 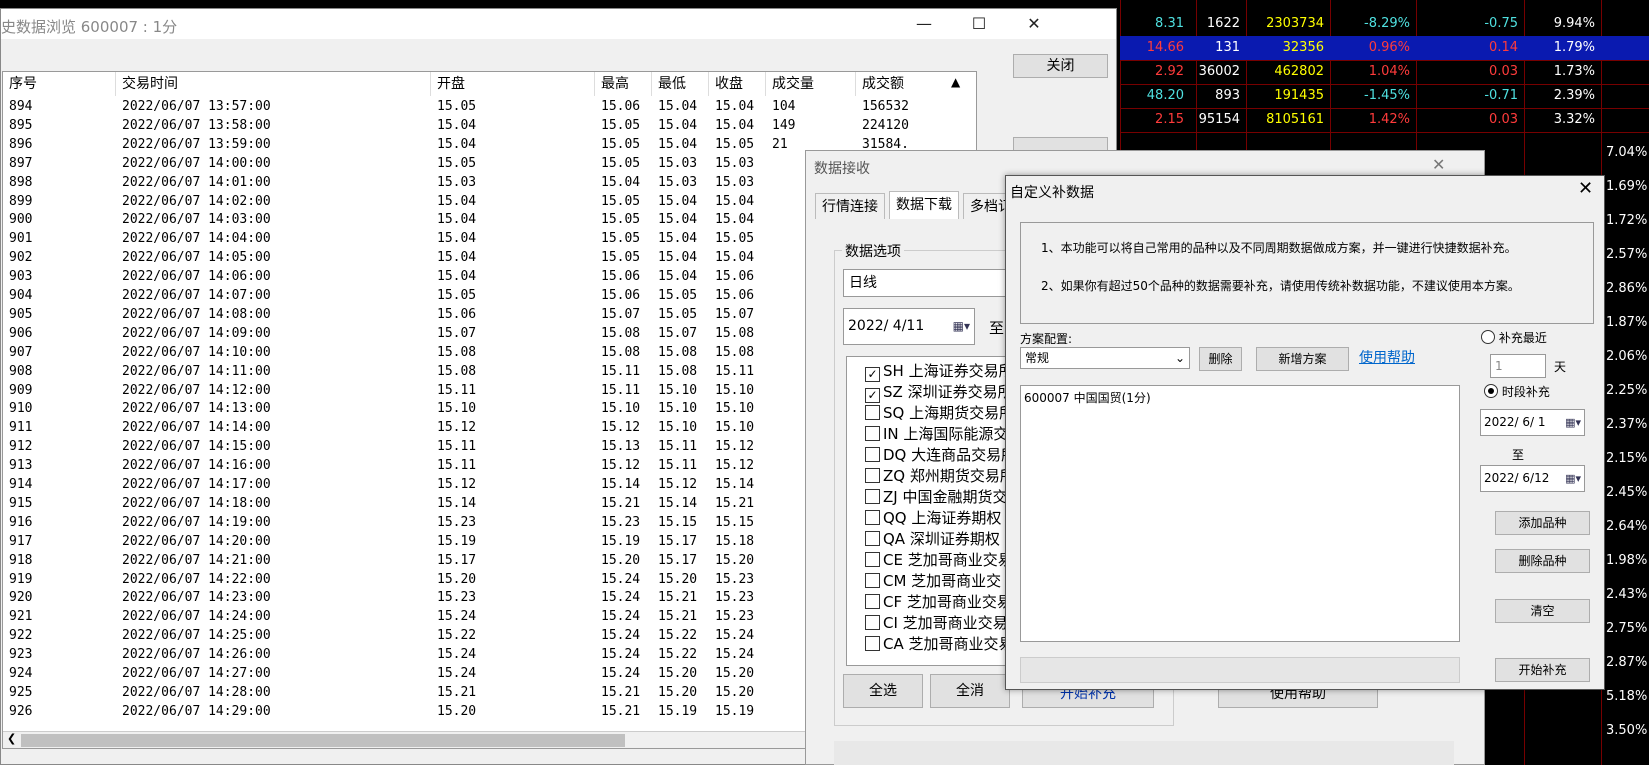 I want to click on market-checkbox-item: CI 芝加哥商业交易, so click(x=936, y=623).